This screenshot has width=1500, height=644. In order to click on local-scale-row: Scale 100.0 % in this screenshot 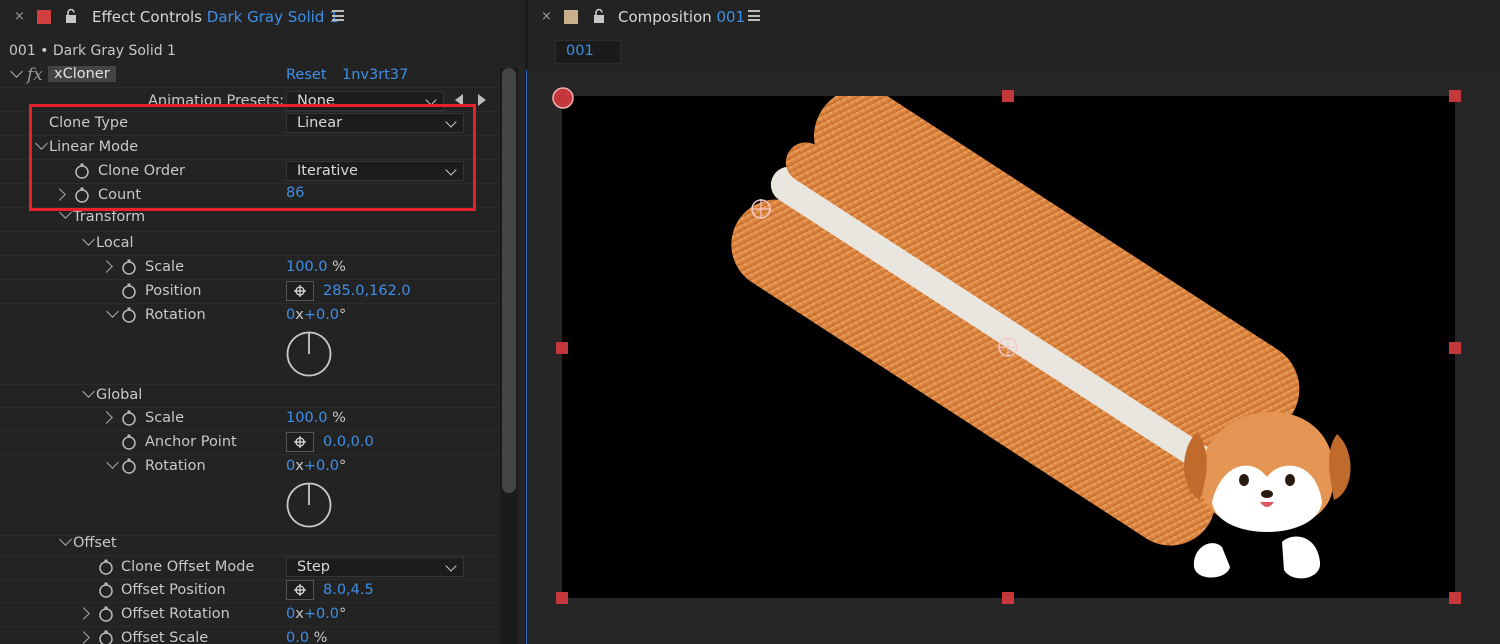, I will do `click(248, 268)`.